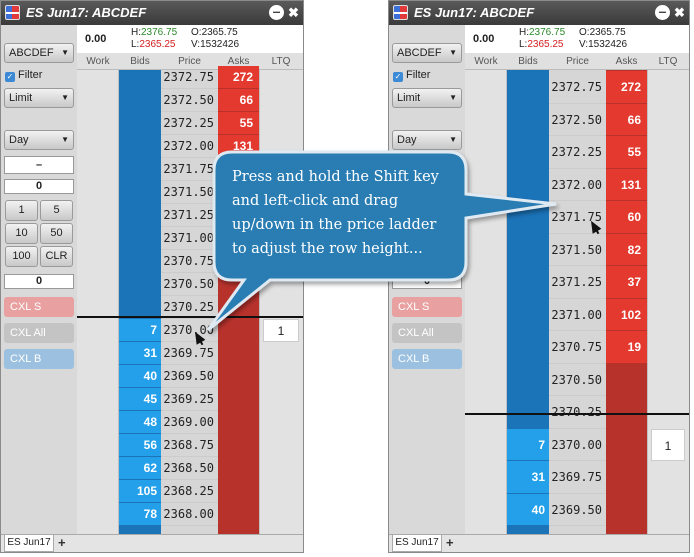  I want to click on open-label: O:, so click(196, 32).